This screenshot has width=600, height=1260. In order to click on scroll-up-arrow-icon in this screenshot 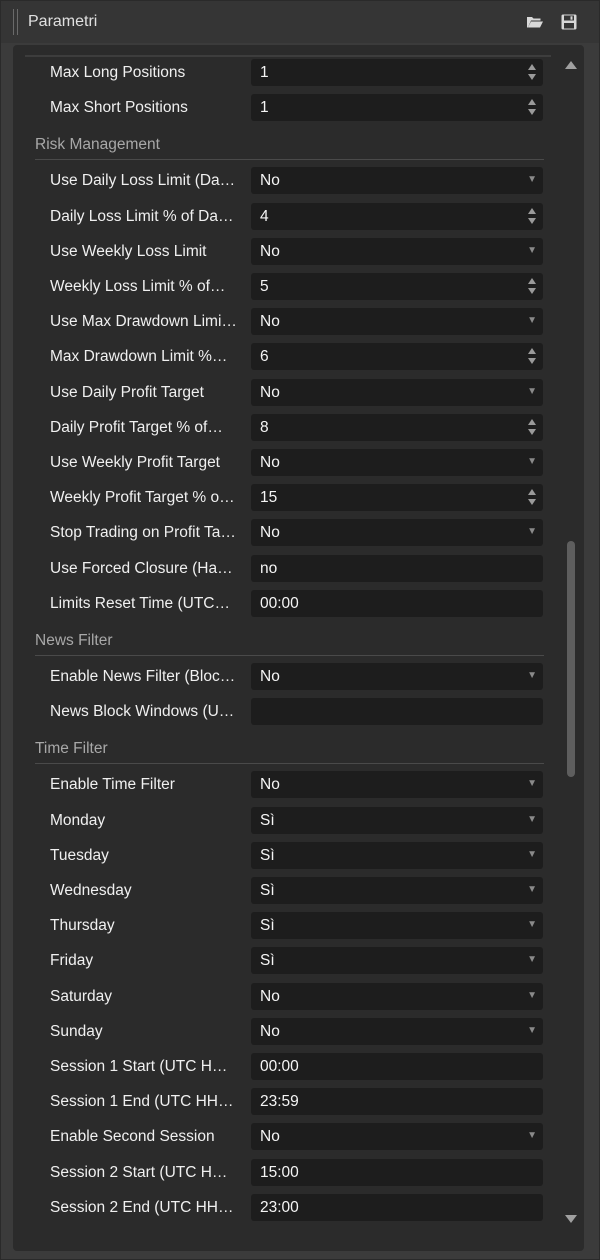, I will do `click(571, 65)`.